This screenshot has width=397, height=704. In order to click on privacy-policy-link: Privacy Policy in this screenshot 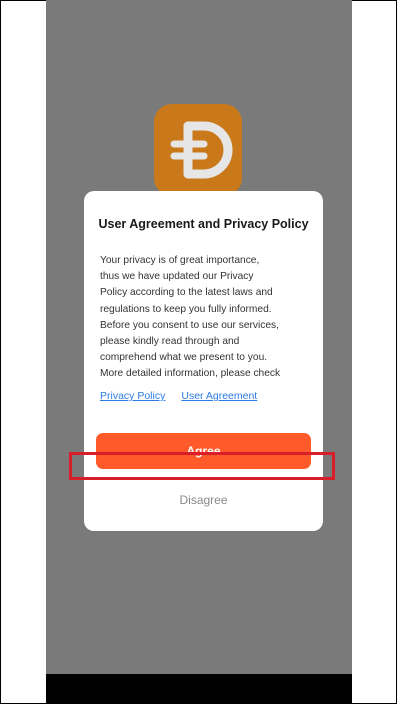, I will do `click(132, 396)`.